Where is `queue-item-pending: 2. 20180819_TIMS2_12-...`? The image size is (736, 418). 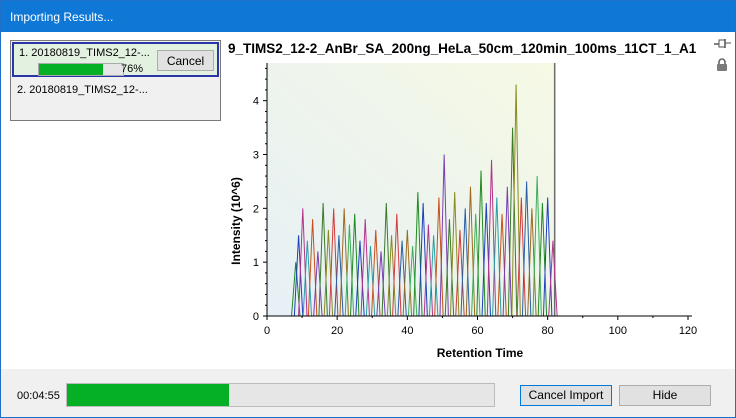
queue-item-pending: 2. 20180819_TIMS2_12-... is located at coordinates (82, 90).